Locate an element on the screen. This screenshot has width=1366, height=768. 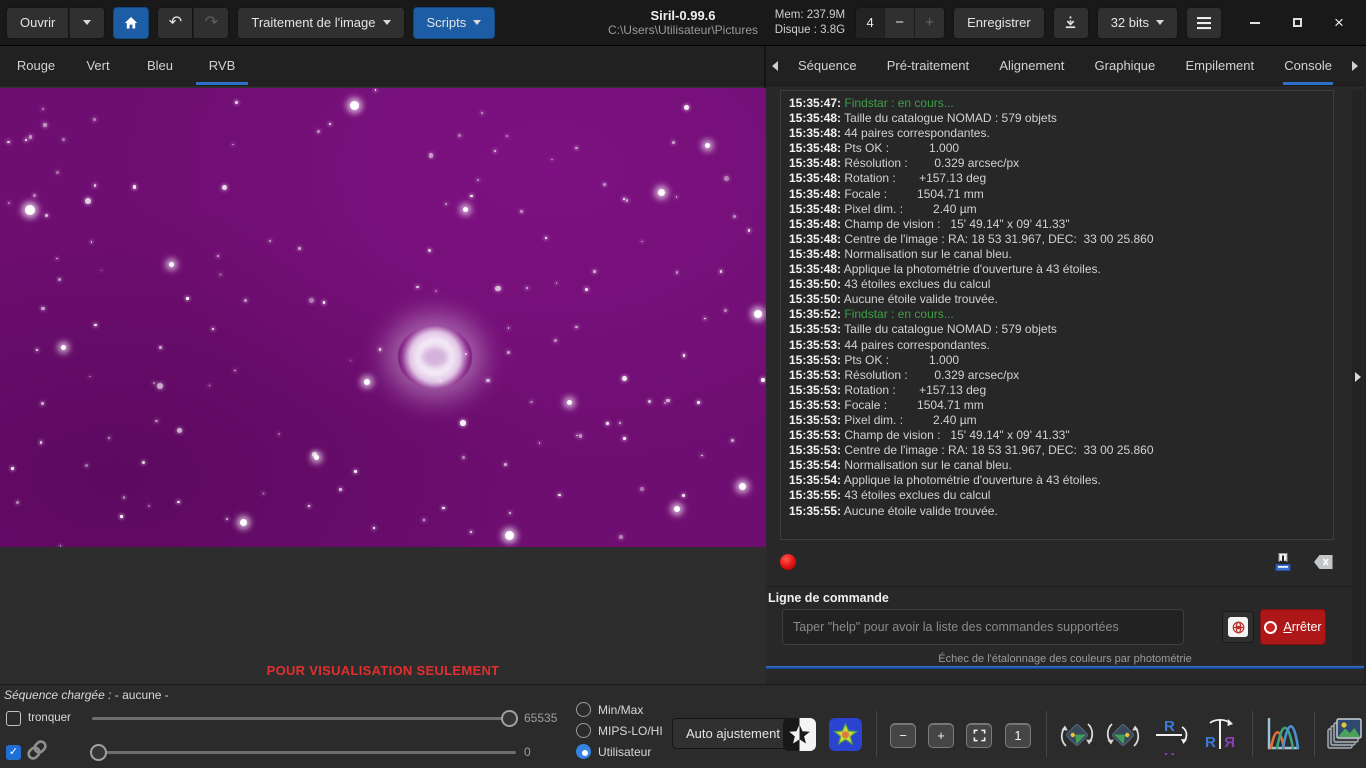
negative-star-icon is located at coordinates (799, 734).